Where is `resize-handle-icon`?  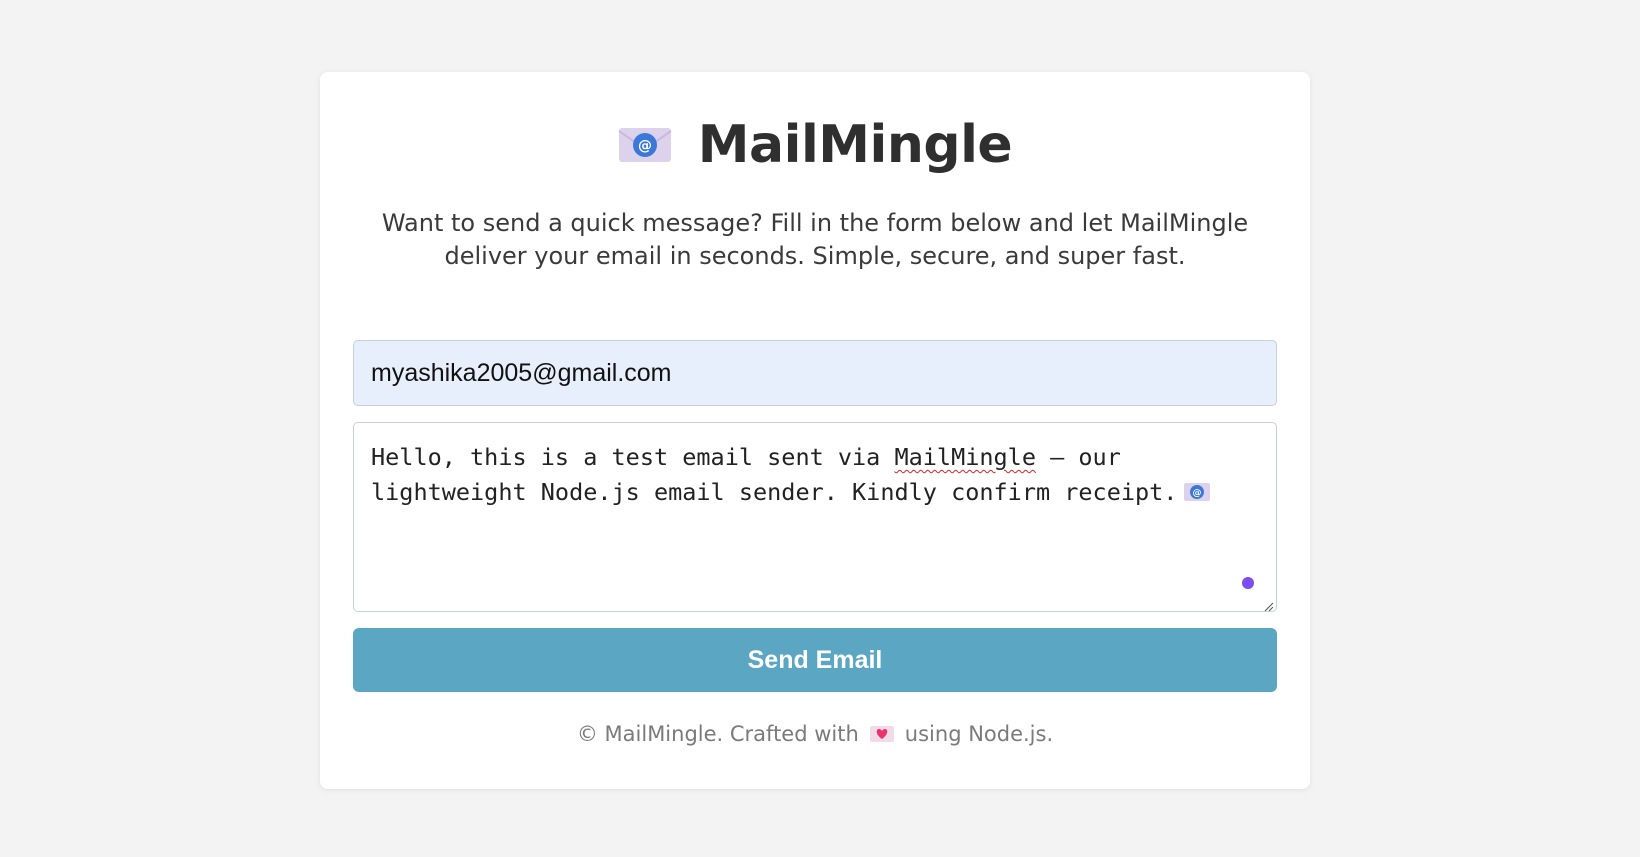 resize-handle-icon is located at coordinates (1269, 605).